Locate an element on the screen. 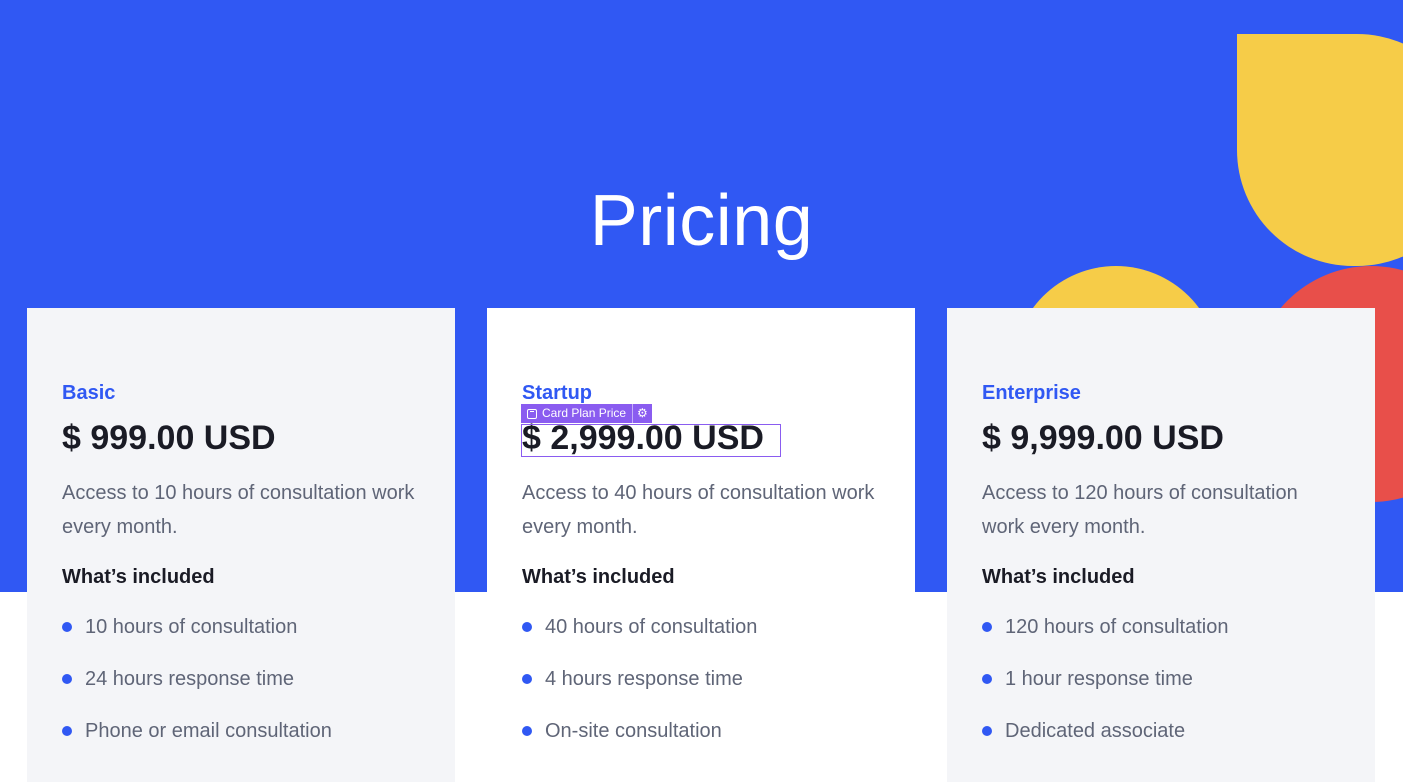  feature-item: 24 hours response time is located at coordinates (241, 679).